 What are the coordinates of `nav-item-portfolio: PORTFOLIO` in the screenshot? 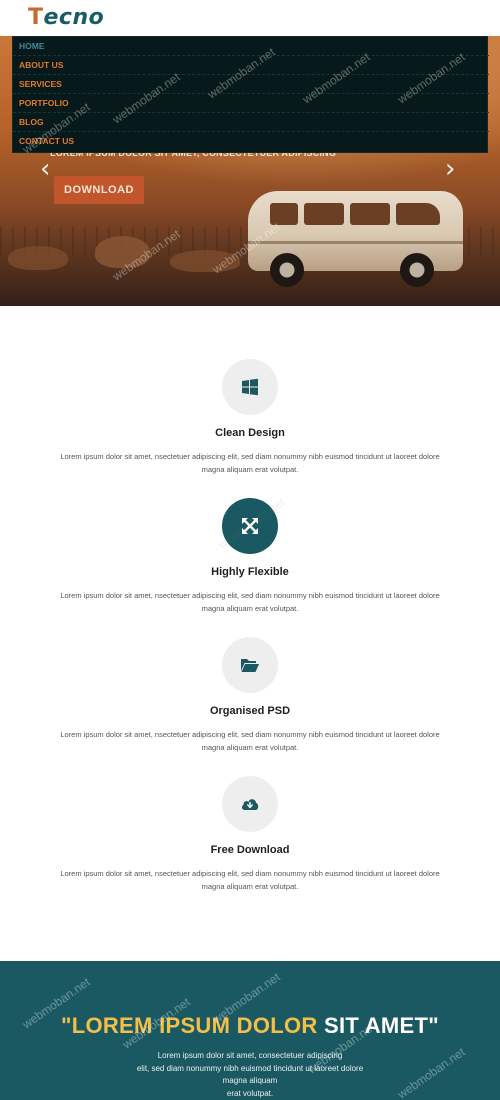 It's located at (251, 103).